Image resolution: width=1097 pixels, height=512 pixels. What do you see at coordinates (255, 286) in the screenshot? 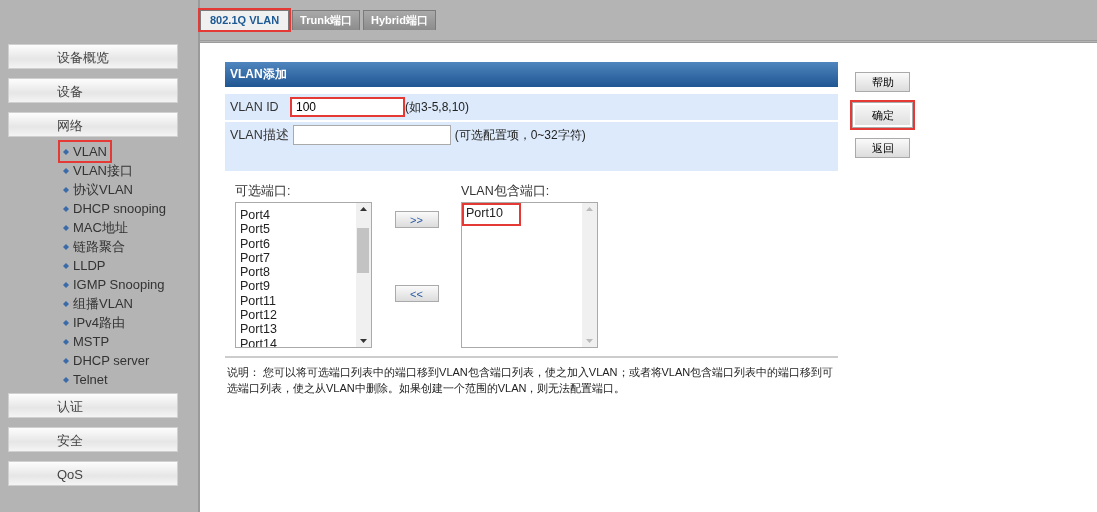
I see `port-option: Port9` at bounding box center [255, 286].